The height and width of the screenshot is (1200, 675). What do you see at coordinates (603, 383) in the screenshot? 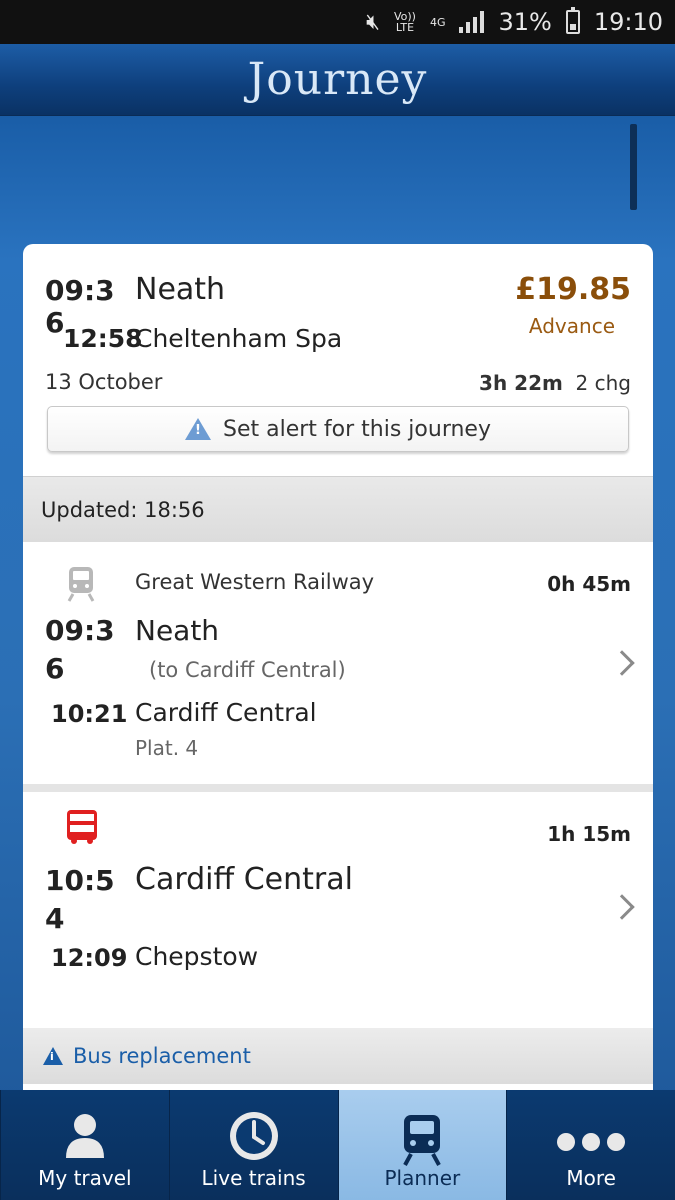
I see `journey-changes: 2 chg` at bounding box center [603, 383].